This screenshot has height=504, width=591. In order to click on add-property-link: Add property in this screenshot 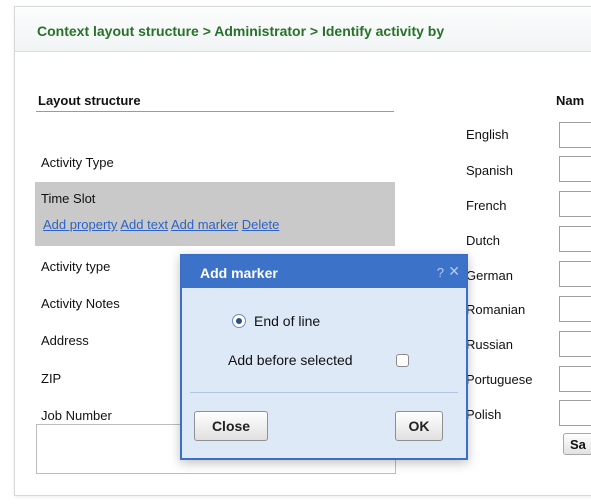, I will do `click(80, 224)`.